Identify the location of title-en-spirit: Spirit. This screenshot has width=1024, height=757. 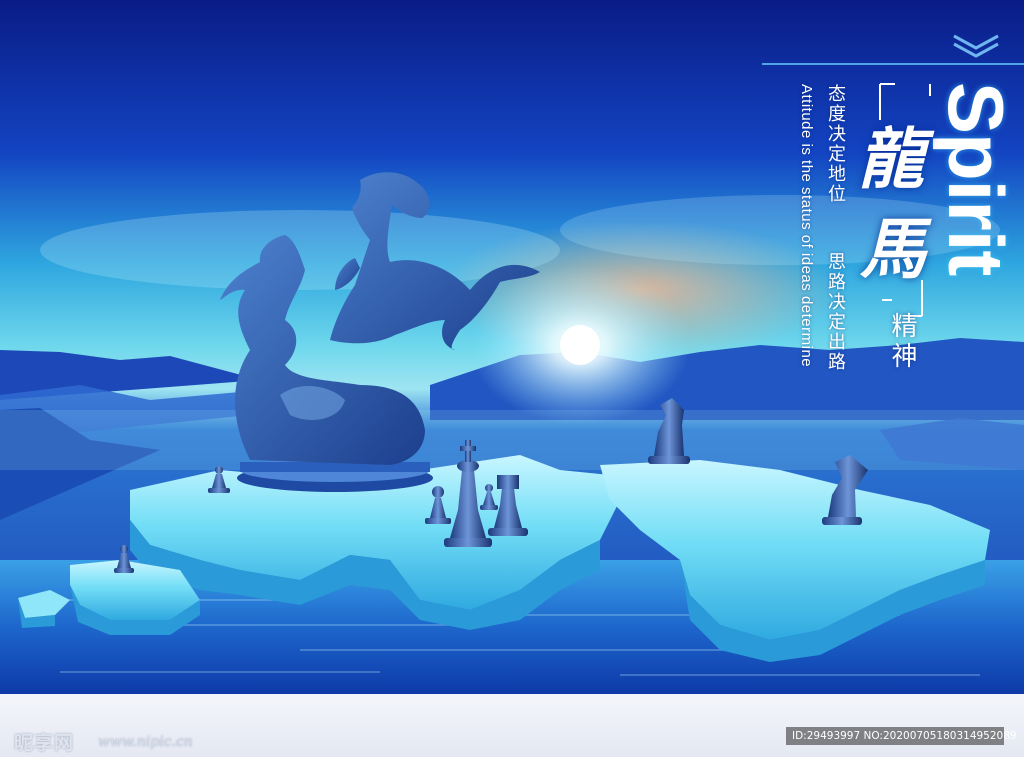
(976, 179).